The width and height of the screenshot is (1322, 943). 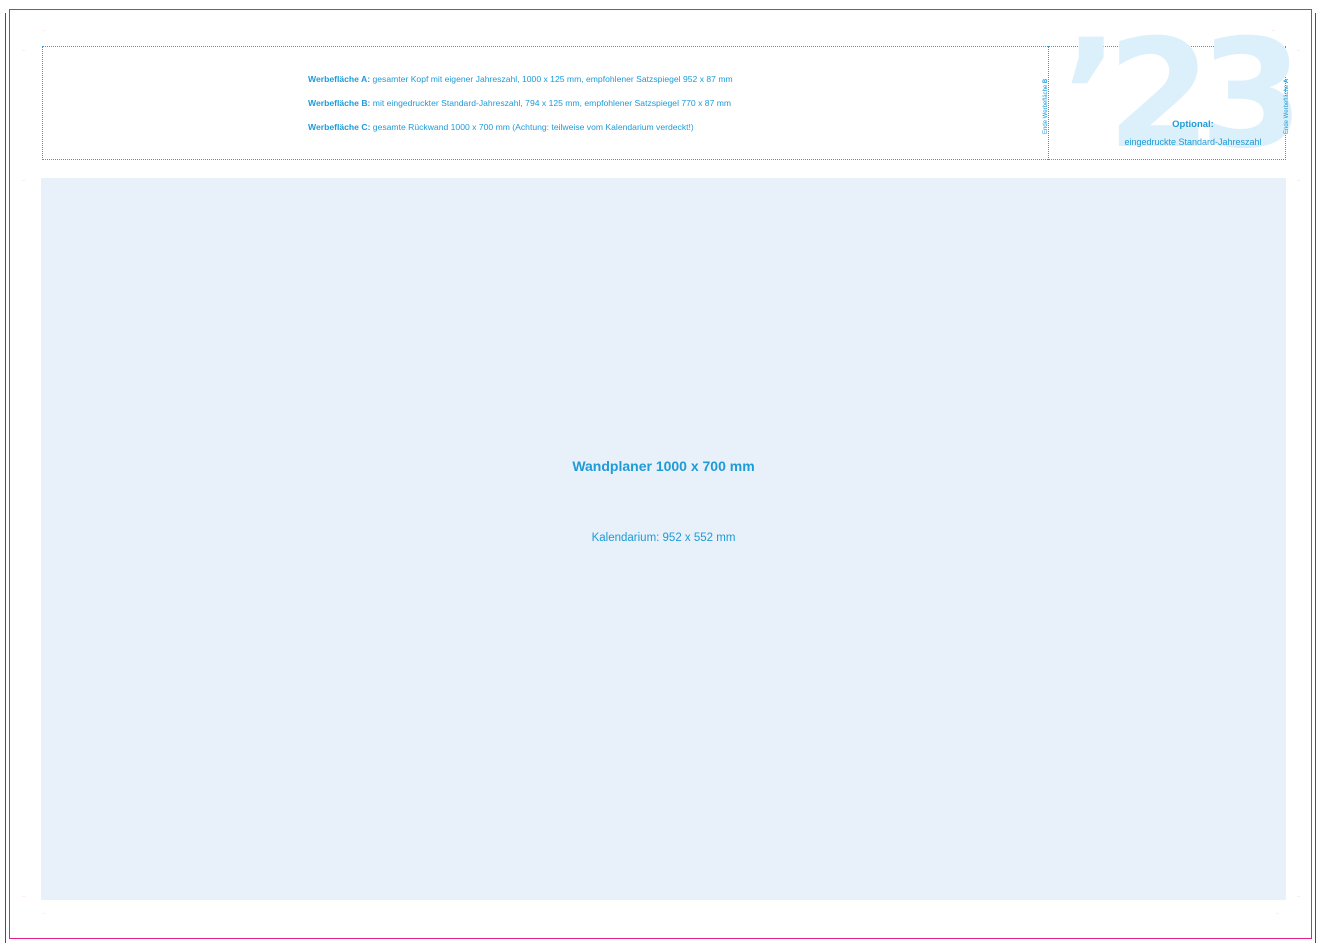 What do you see at coordinates (1287, 81) in the screenshot?
I see `end-area-a-letter: A` at bounding box center [1287, 81].